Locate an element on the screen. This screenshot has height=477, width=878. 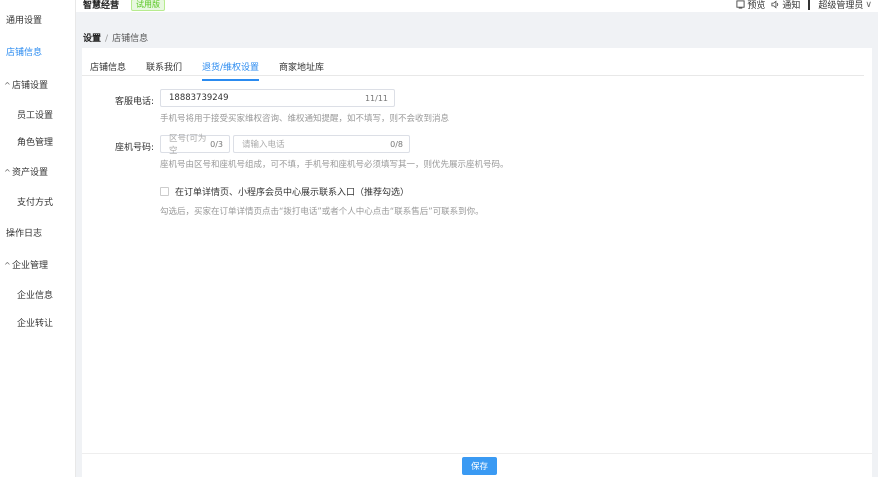
preview-label: 预览 is located at coordinates (756, 6).